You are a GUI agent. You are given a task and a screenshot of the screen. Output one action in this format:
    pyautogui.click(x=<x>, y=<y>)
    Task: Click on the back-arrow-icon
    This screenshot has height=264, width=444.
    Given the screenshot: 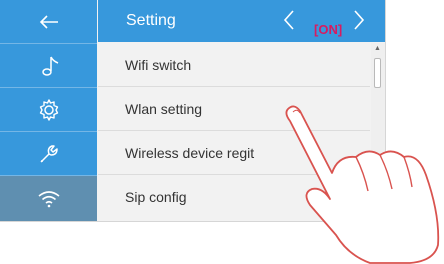 What is the action you would take?
    pyautogui.click(x=48, y=21)
    